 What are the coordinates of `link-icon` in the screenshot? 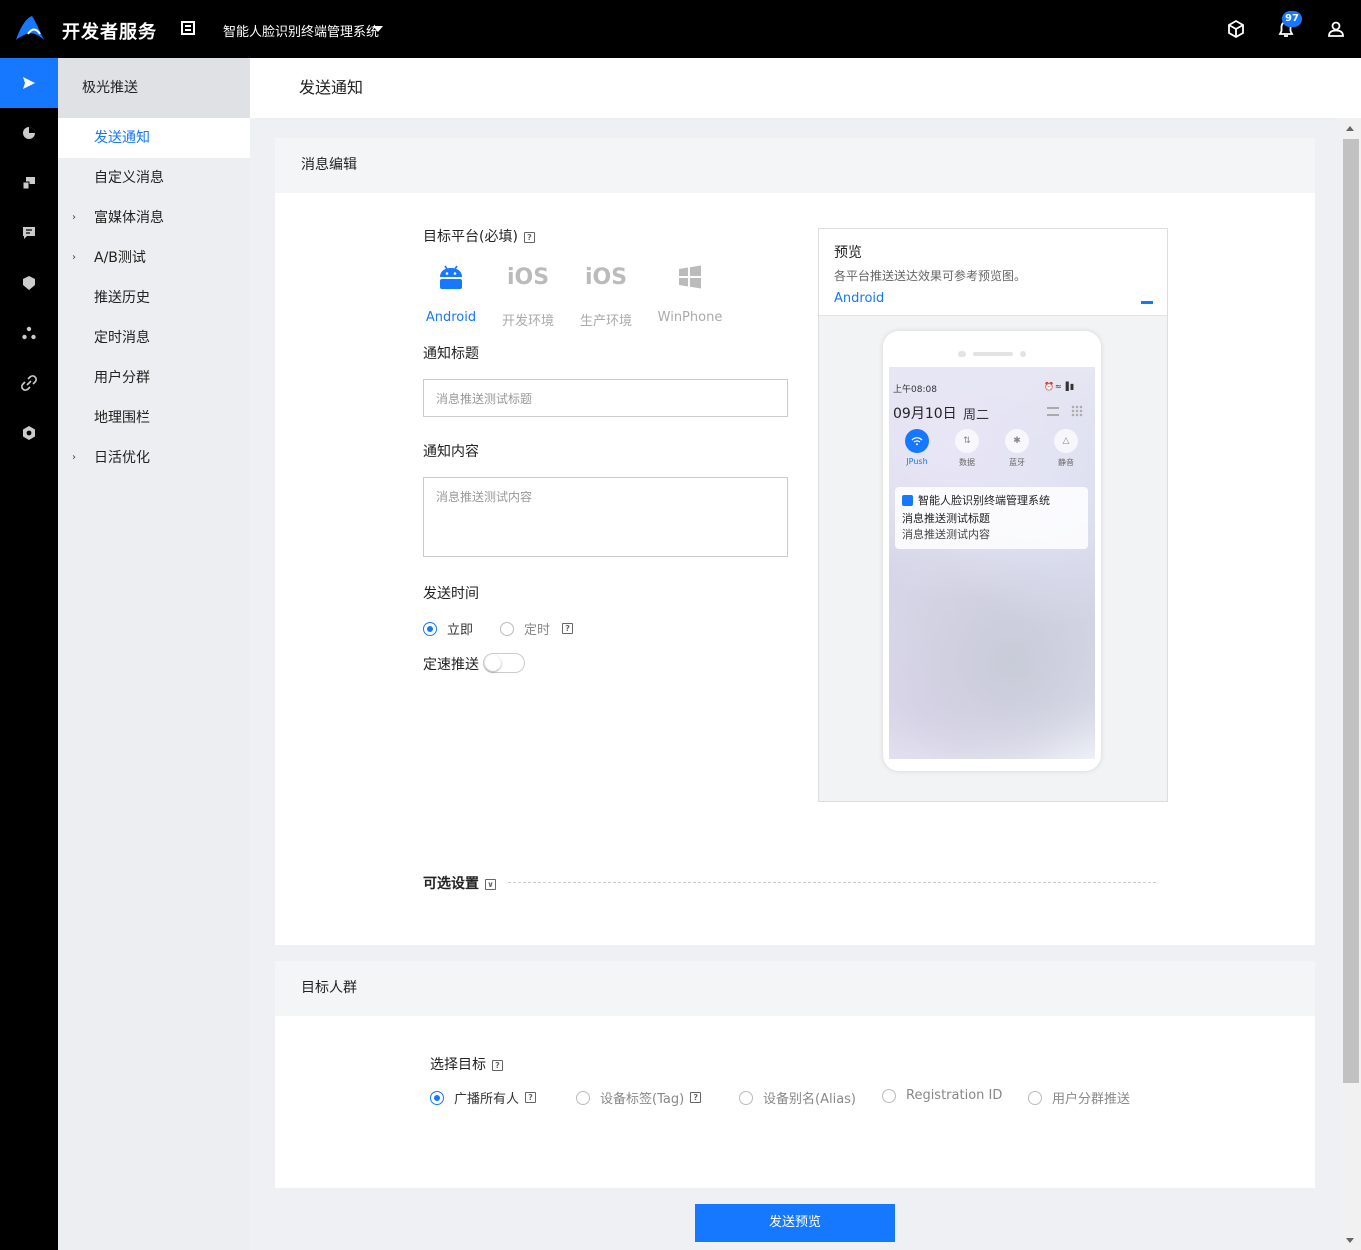 It's located at (29, 383).